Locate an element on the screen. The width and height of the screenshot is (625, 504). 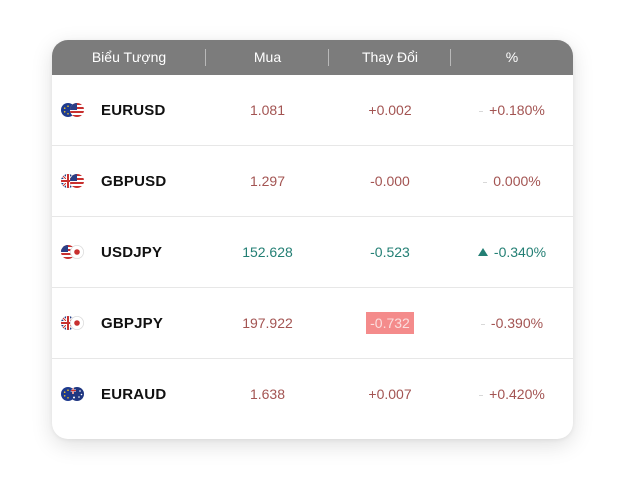
column-header-bid: Mua is located at coordinates (267, 57).